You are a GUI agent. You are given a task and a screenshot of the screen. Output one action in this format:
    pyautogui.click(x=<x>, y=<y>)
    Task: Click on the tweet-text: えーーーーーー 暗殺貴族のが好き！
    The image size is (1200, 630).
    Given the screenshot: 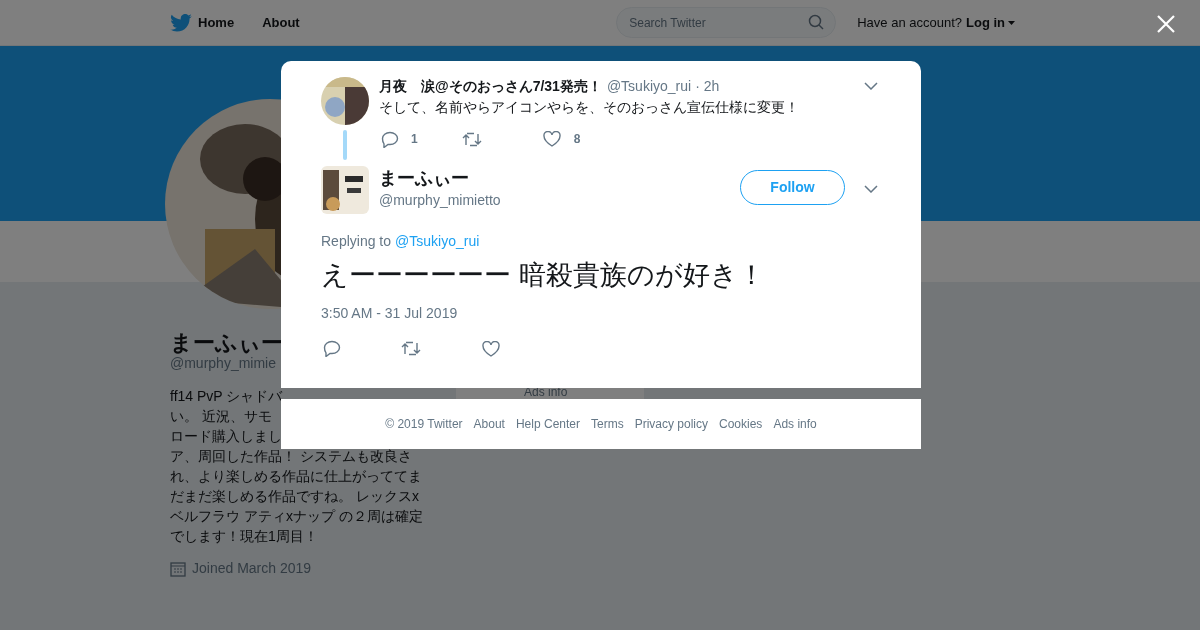 What is the action you would take?
    pyautogui.click(x=543, y=275)
    